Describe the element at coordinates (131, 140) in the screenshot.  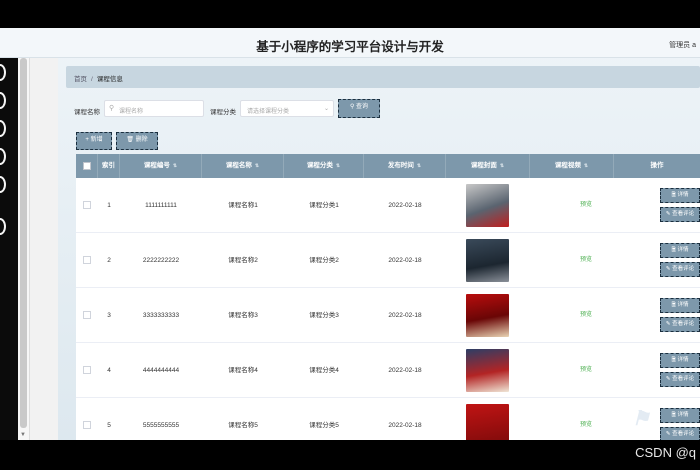
I see `trash-icon: 🗑` at that location.